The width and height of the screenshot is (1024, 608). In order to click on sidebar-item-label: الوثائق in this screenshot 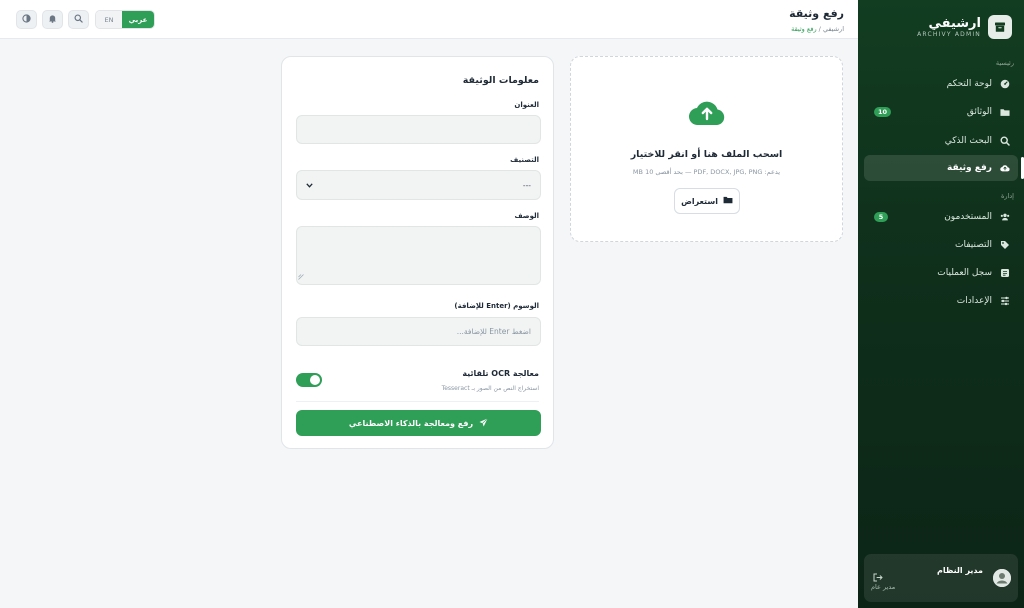, I will do `click(979, 112)`.